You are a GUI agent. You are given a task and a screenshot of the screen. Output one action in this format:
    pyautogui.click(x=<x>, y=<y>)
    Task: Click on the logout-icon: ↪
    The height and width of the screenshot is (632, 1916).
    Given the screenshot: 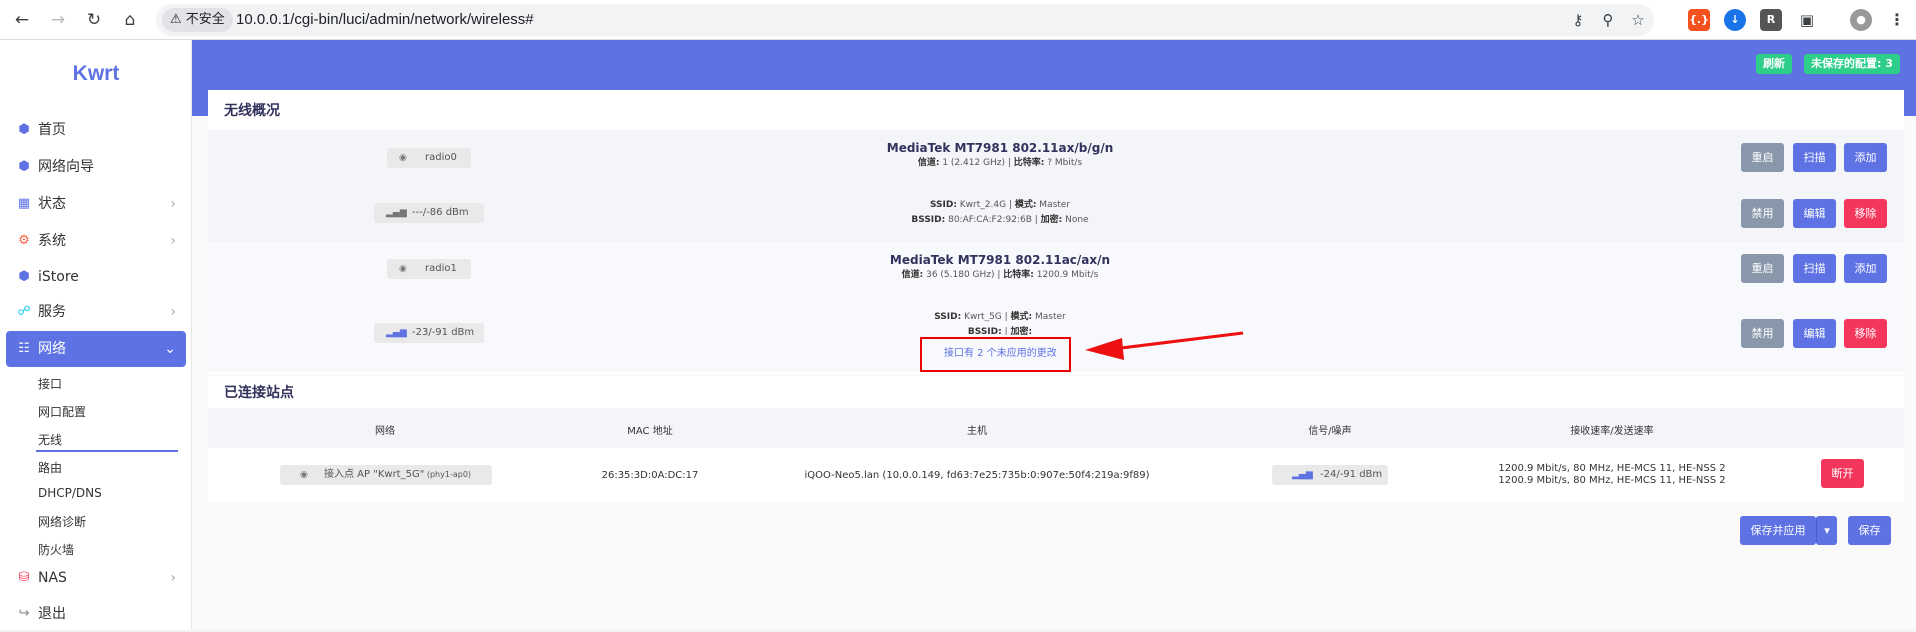 What is the action you would take?
    pyautogui.click(x=24, y=613)
    